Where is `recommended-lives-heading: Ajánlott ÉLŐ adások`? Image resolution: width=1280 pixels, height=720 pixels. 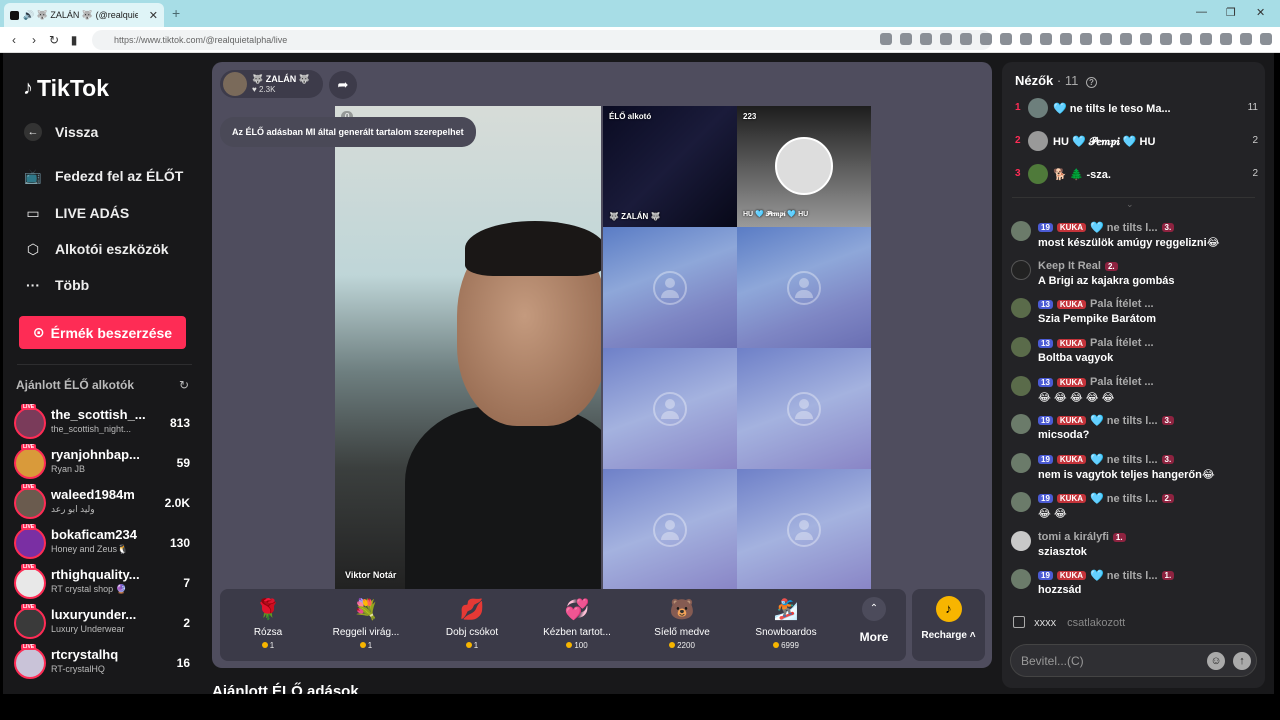 recommended-lives-heading: Ajánlott ÉLŐ adások is located at coordinates (285, 688).